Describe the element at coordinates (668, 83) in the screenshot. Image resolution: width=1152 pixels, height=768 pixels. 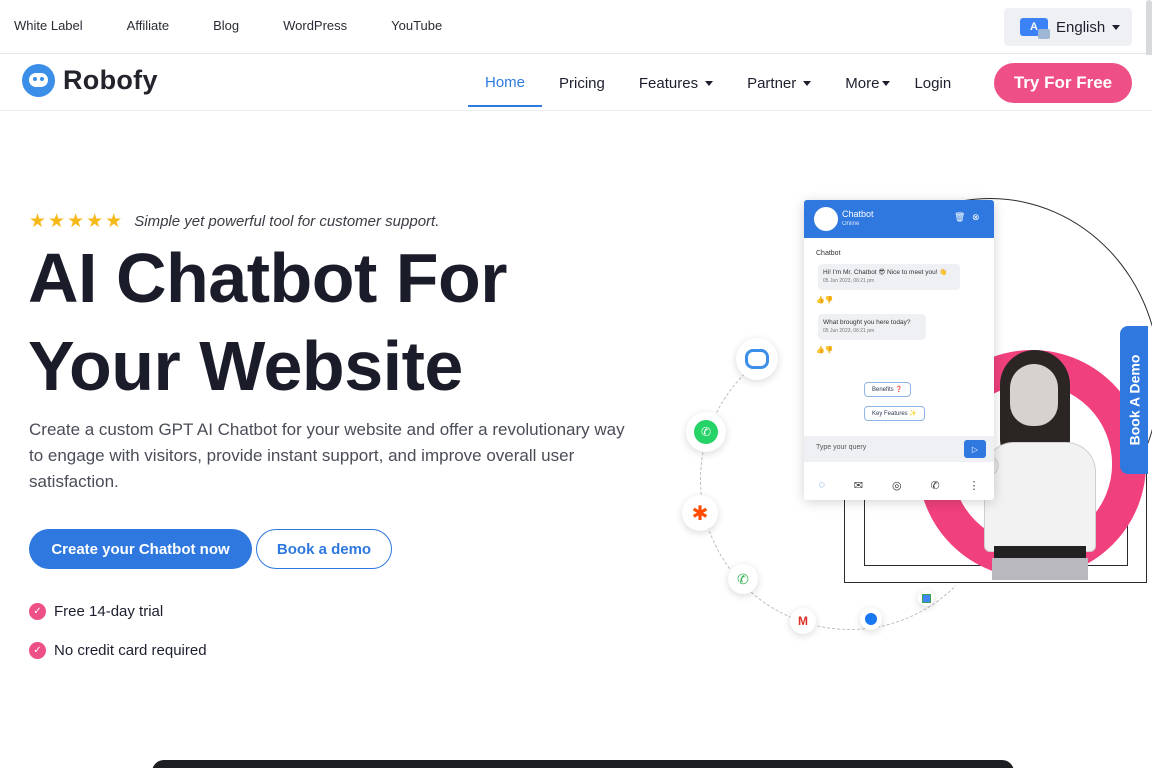
I see `nav-features-label: Features` at that location.